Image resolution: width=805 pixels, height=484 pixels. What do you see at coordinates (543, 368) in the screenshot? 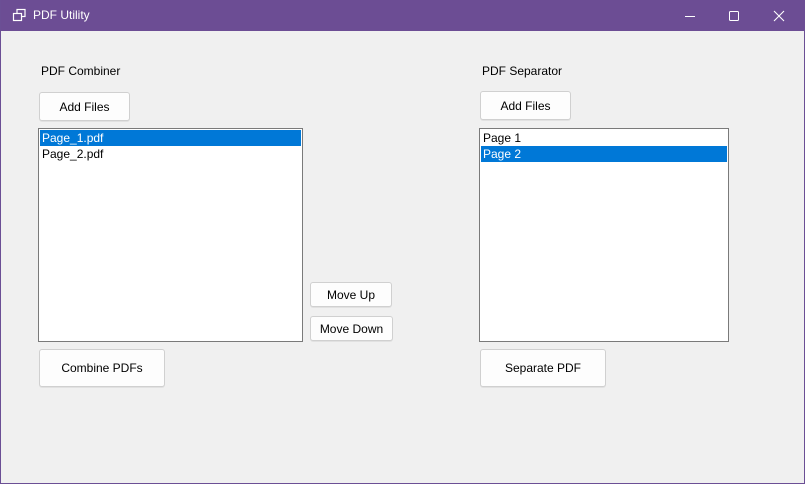
I see `separate-pdf-button: Separate PDF` at bounding box center [543, 368].